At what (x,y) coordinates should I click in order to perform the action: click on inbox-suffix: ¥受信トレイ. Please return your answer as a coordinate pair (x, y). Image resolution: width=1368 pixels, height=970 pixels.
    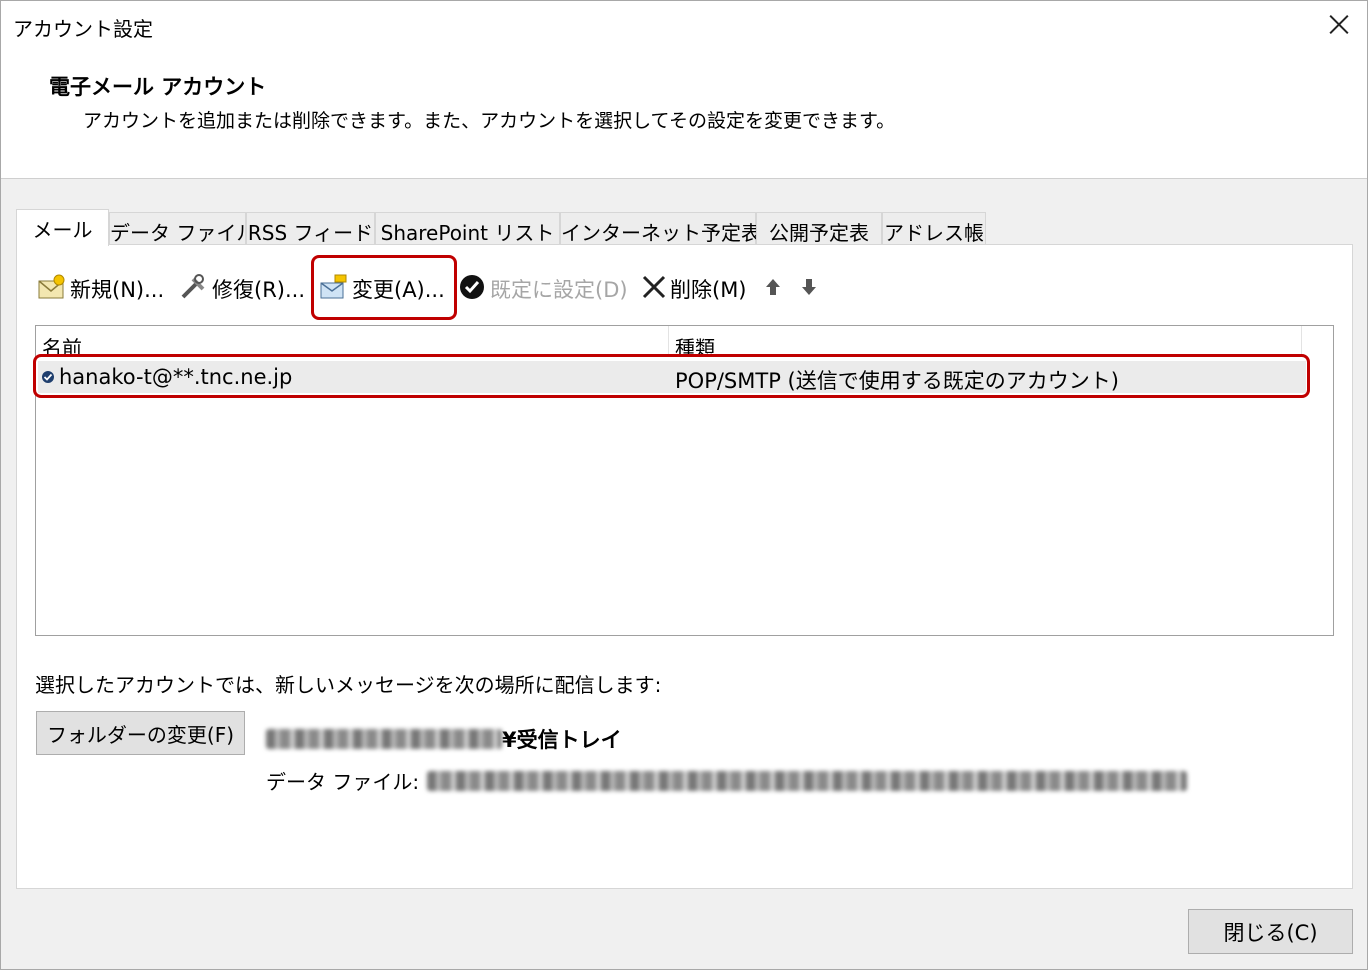
    Looking at the image, I should click on (562, 740).